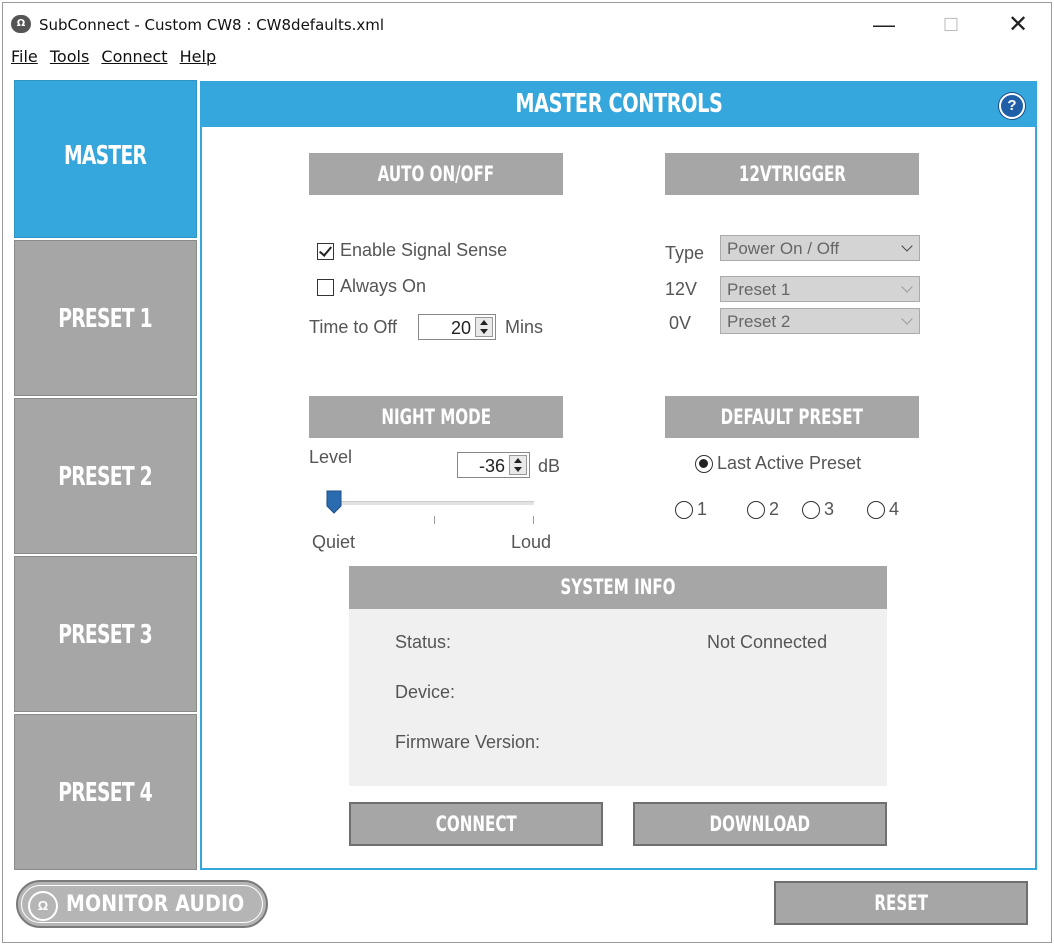  Describe the element at coordinates (783, 248) in the screenshot. I see `trigger-type-value: Power On / Off` at that location.